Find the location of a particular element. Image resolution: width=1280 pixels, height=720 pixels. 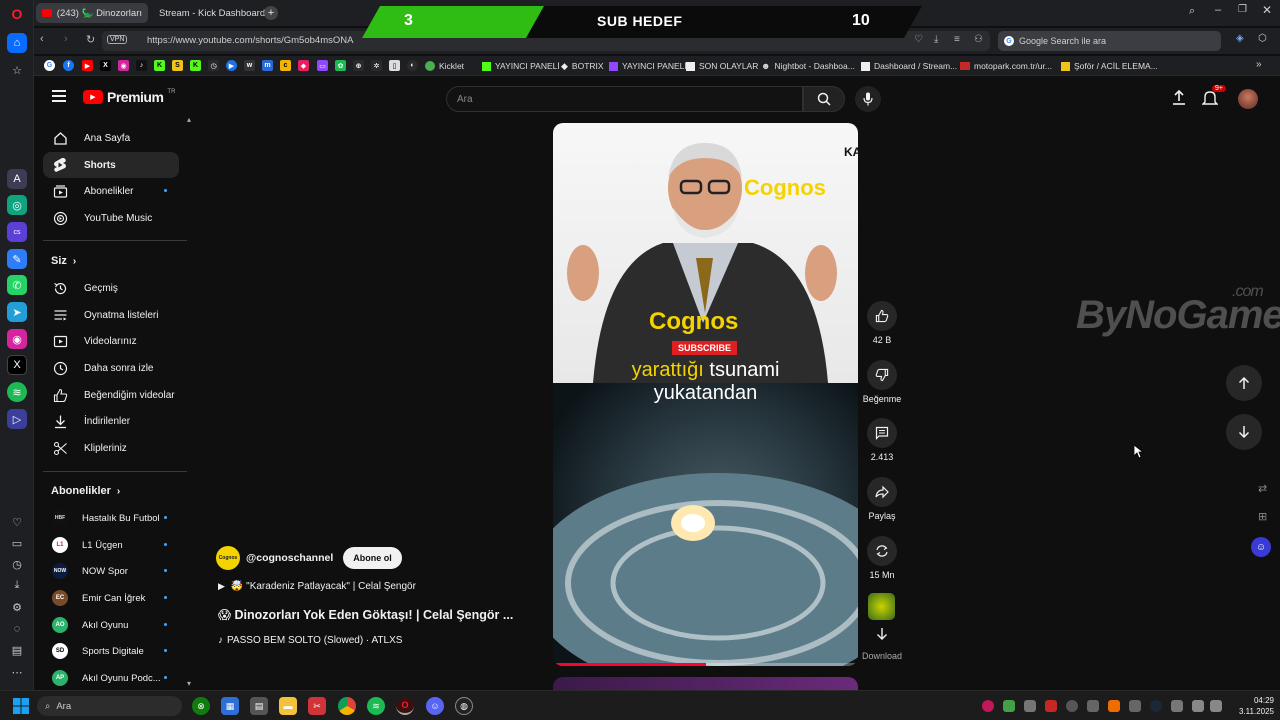

nav-playlists: Oynatma listeleri is located at coordinates (111, 315).